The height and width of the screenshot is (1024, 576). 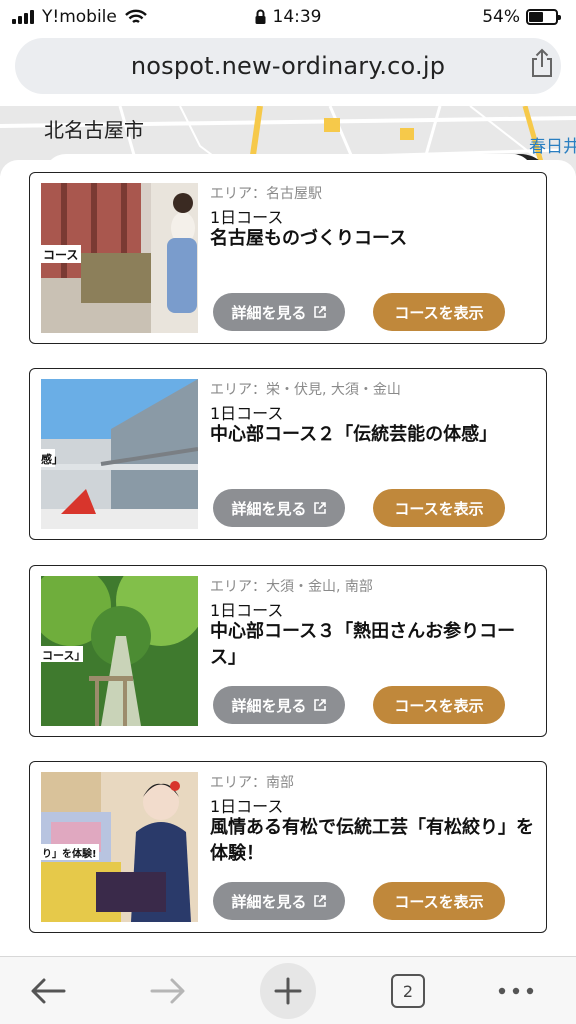 I want to click on image-overlay-text: 感」, so click(x=52, y=459).